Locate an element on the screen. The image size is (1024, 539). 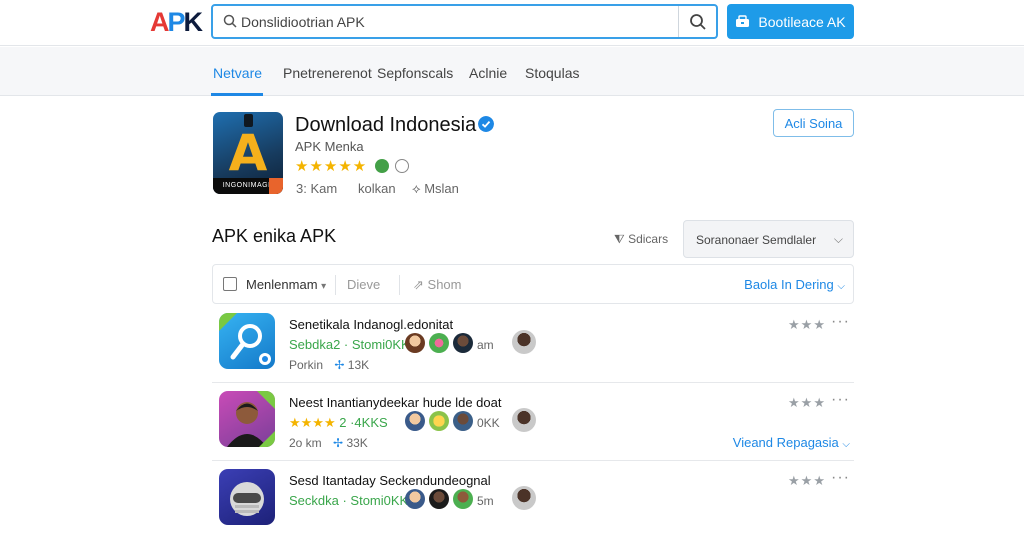
item-title: Neest Inantianydeekar hude lde doat is located at coordinates (395, 402).